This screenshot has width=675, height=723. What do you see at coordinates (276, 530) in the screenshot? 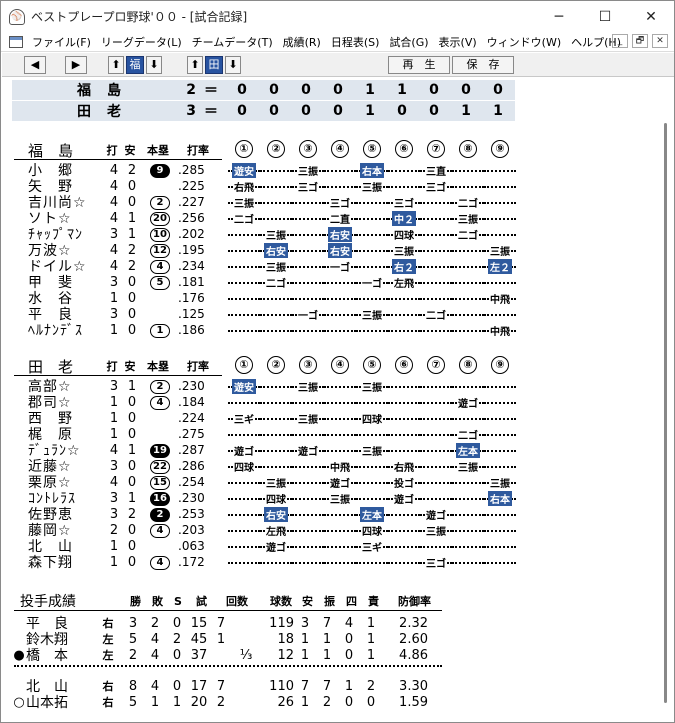
I see `result-text: 左飛` at bounding box center [276, 530].